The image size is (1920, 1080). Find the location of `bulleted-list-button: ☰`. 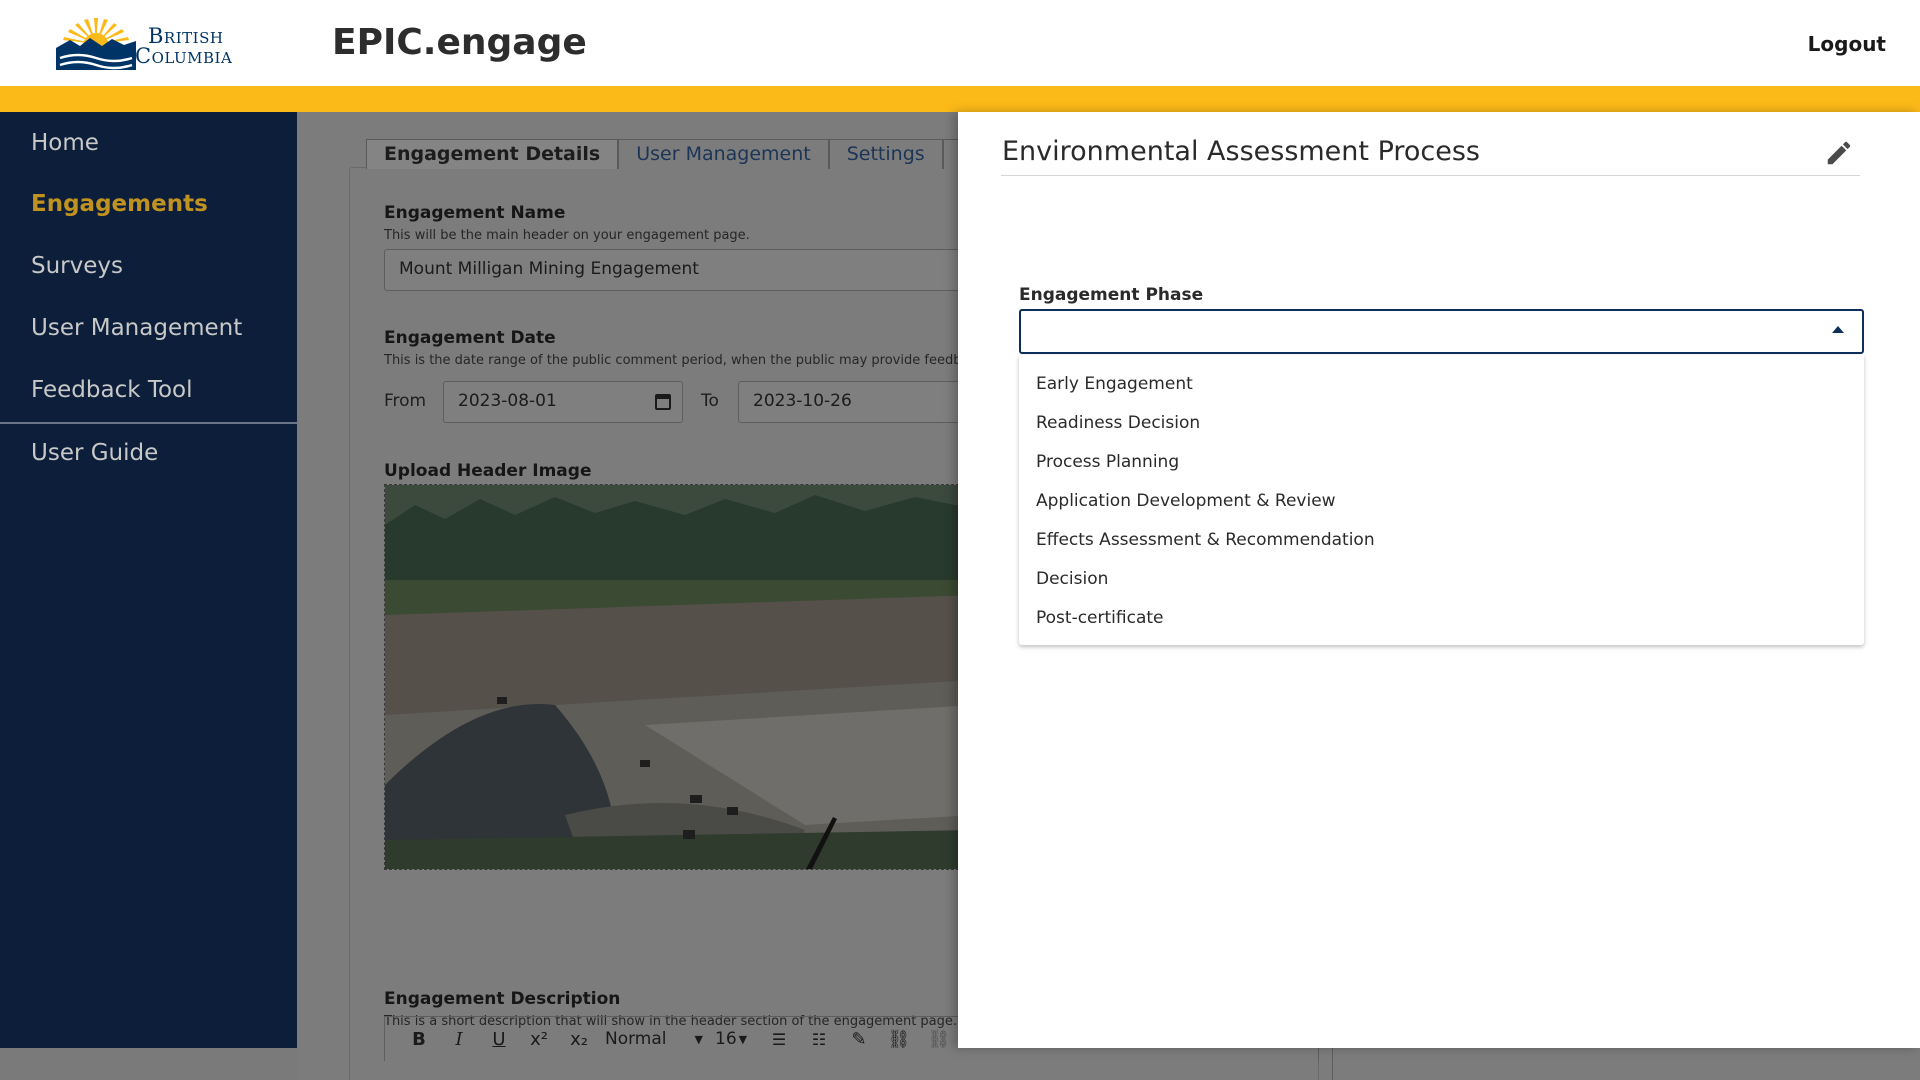

bulleted-list-button: ☰ is located at coordinates (779, 1039).